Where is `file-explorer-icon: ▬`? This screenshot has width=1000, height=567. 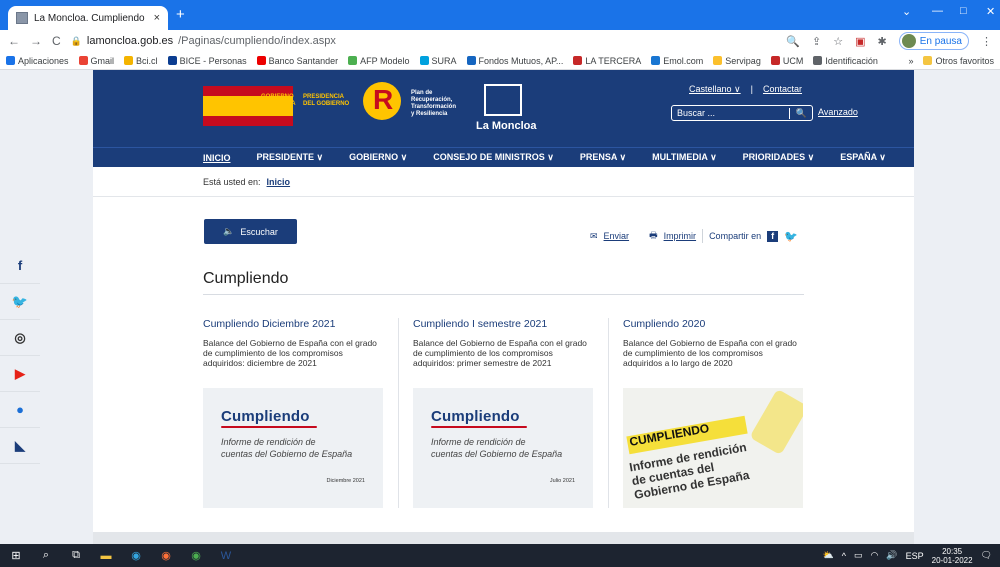
file-explorer-icon: ▬ is located at coordinates (106, 556).